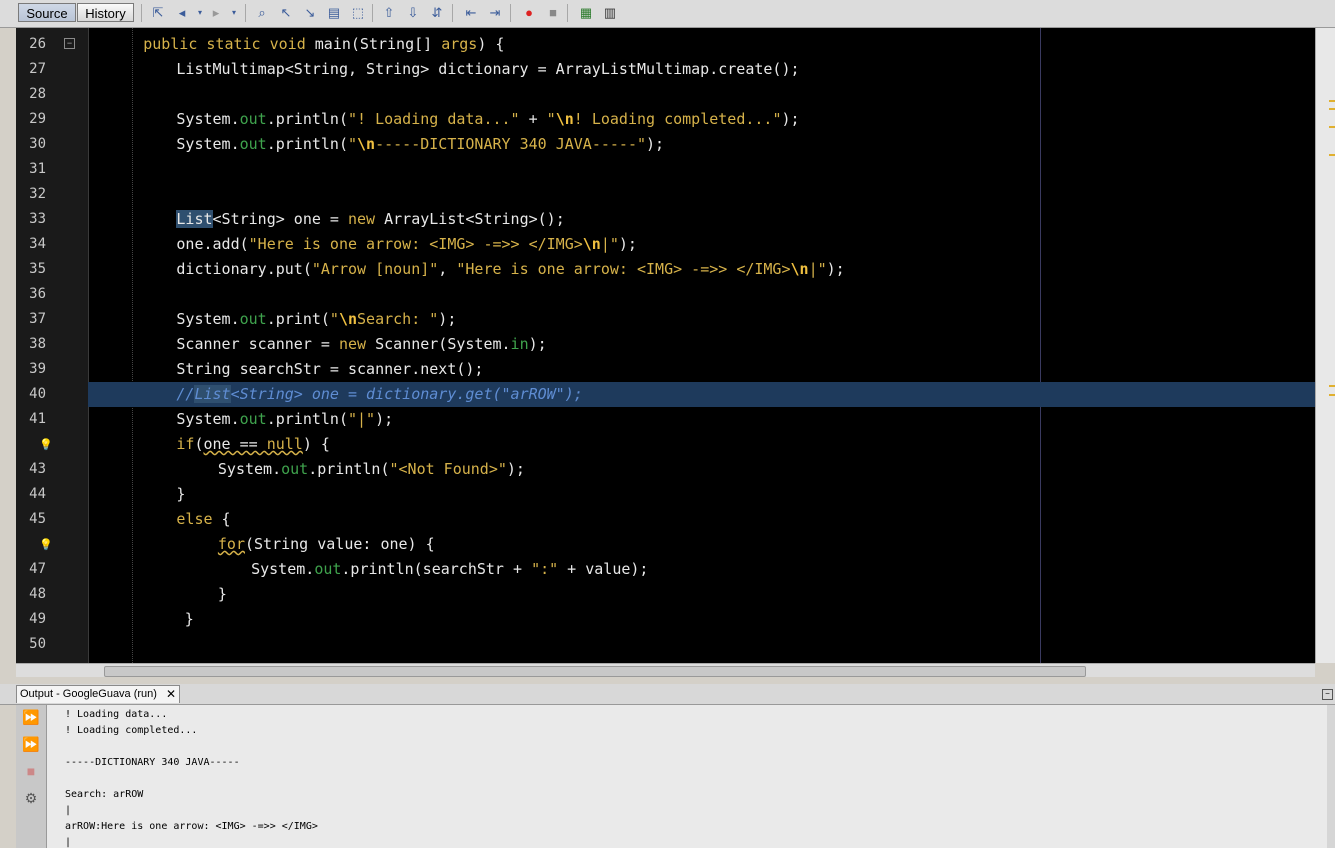  Describe the element at coordinates (1325, 345) in the screenshot. I see `editor-vertical-scrollbar` at that location.